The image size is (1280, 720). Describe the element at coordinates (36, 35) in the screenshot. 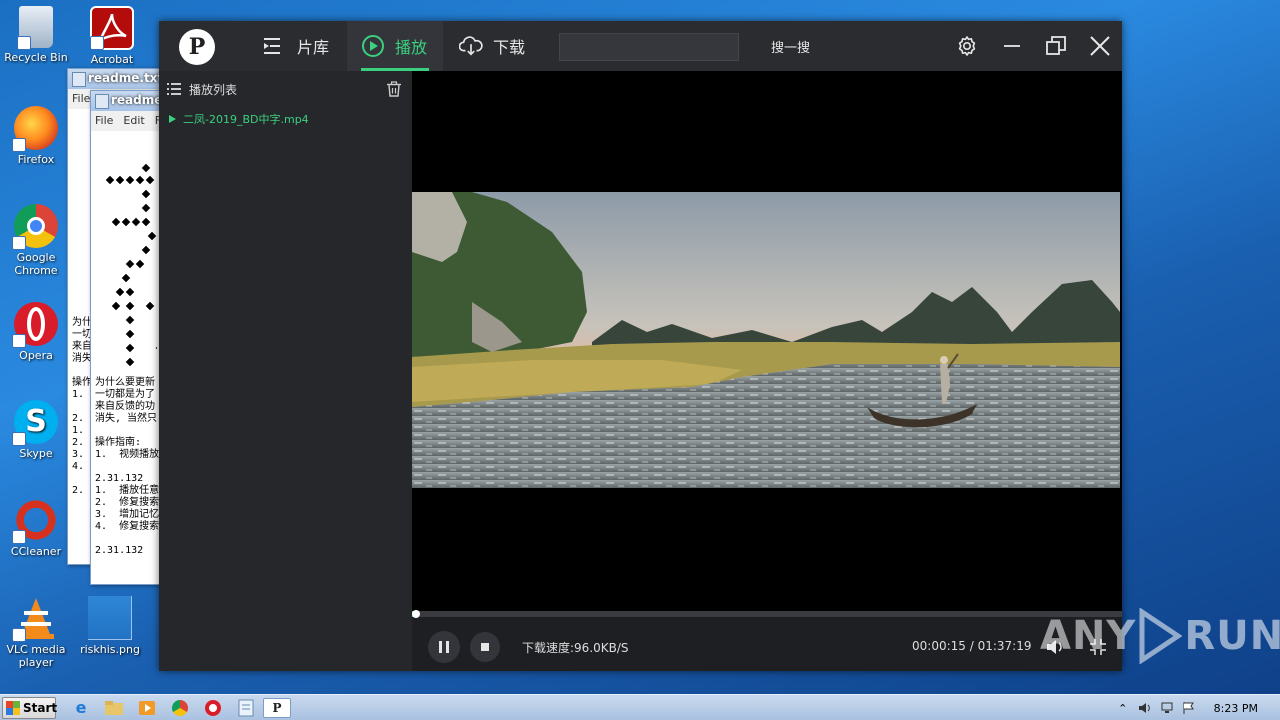

I see `desktop-icon-recycle-bin: Recycle Bin` at that location.